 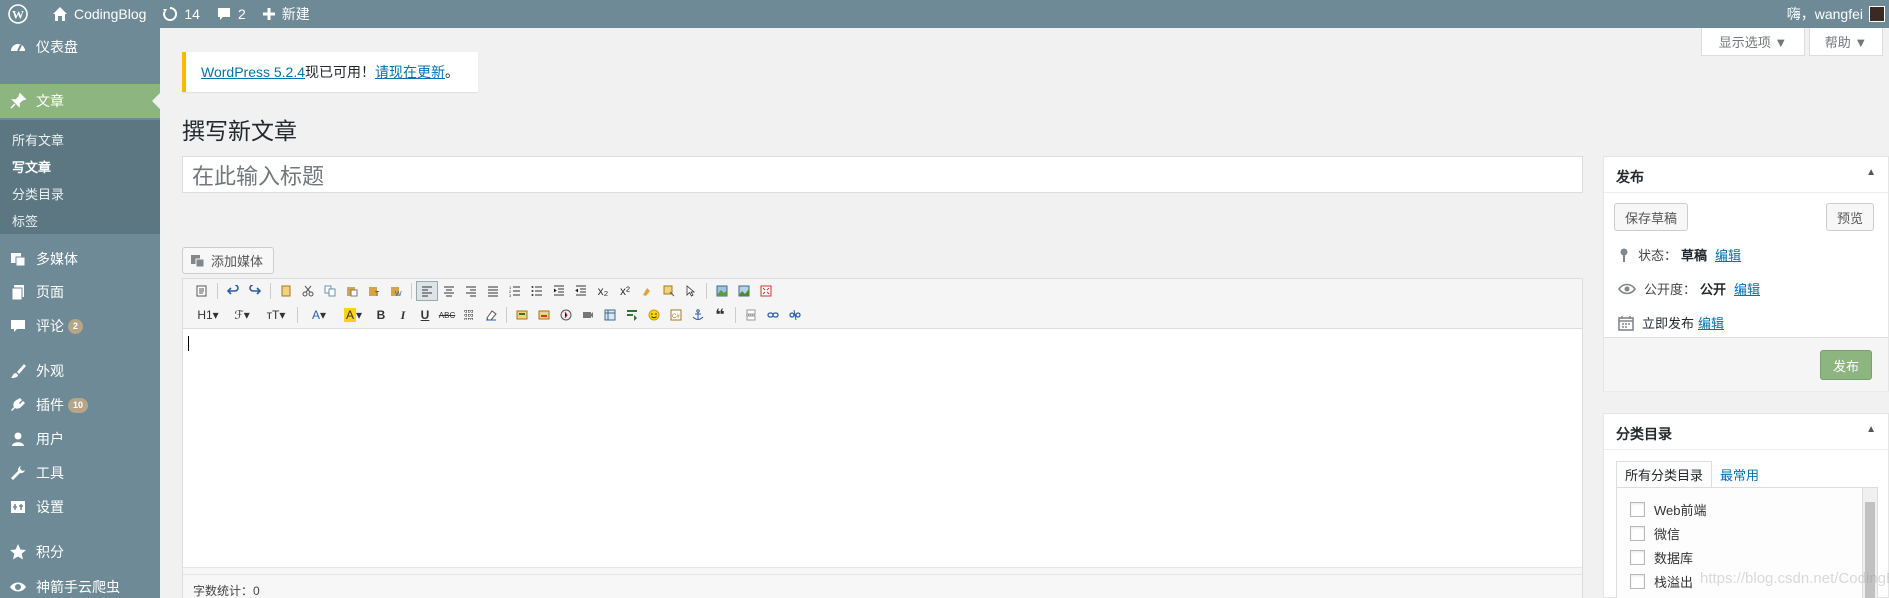 What do you see at coordinates (537, 291) in the screenshot?
I see `bullet-list-icon` at bounding box center [537, 291].